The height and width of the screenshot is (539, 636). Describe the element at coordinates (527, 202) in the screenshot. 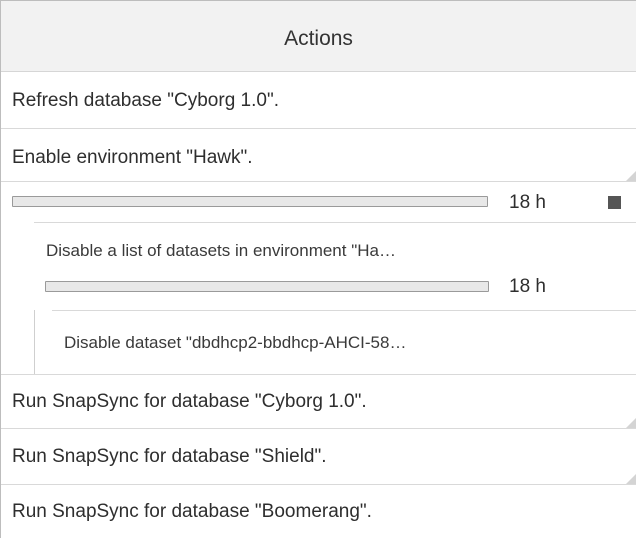

I see `task-time-remaining: 18 h` at that location.